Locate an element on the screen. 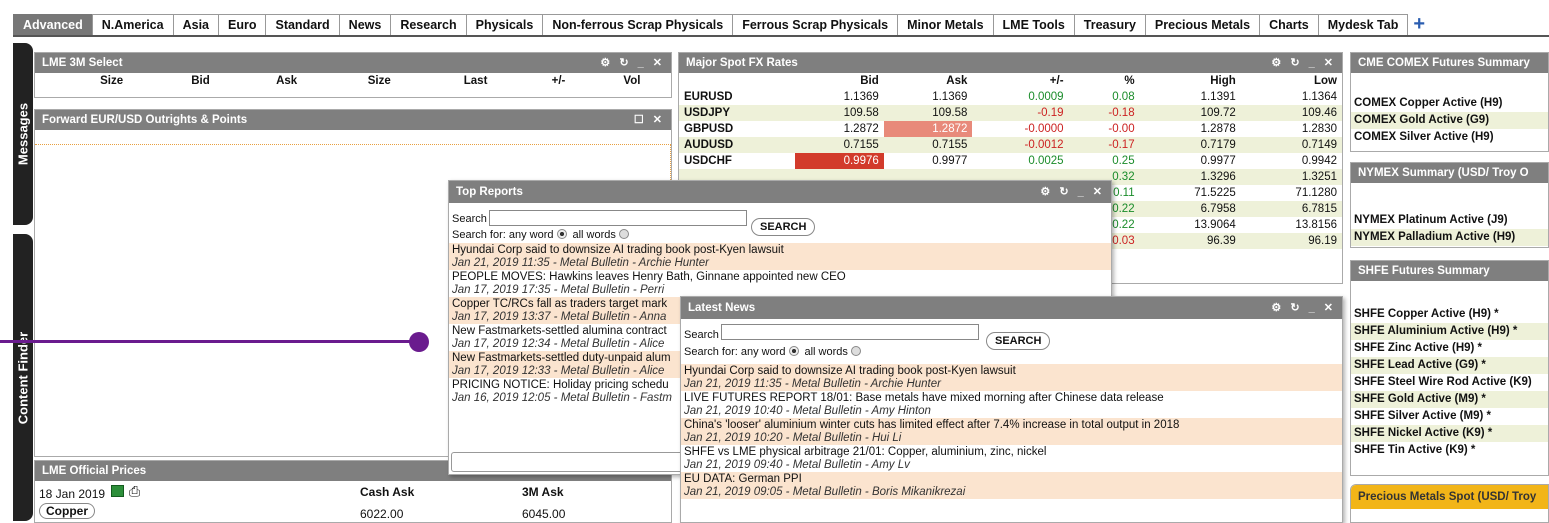  panel-controls: ☐ ✕ is located at coordinates (649, 120).